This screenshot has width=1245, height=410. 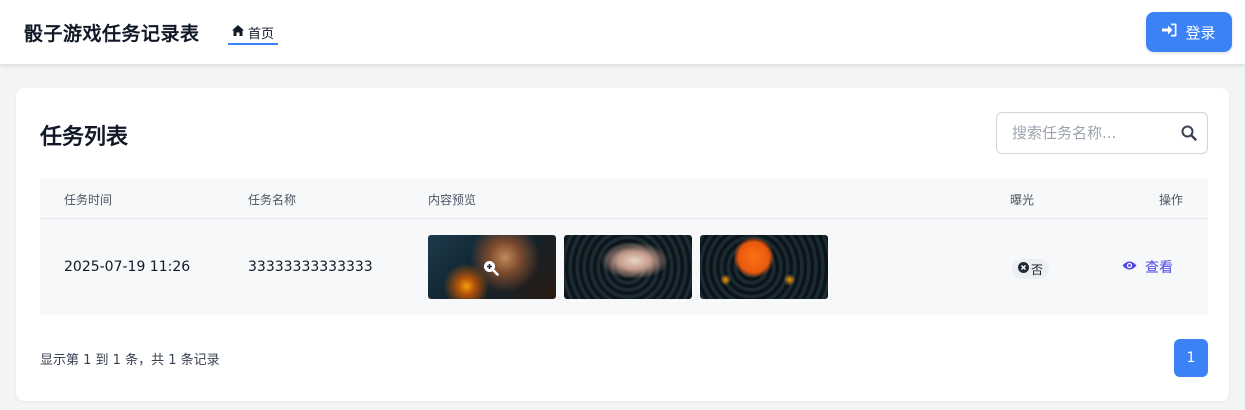 What do you see at coordinates (261, 34) in the screenshot?
I see `nav-home-label: 首页` at bounding box center [261, 34].